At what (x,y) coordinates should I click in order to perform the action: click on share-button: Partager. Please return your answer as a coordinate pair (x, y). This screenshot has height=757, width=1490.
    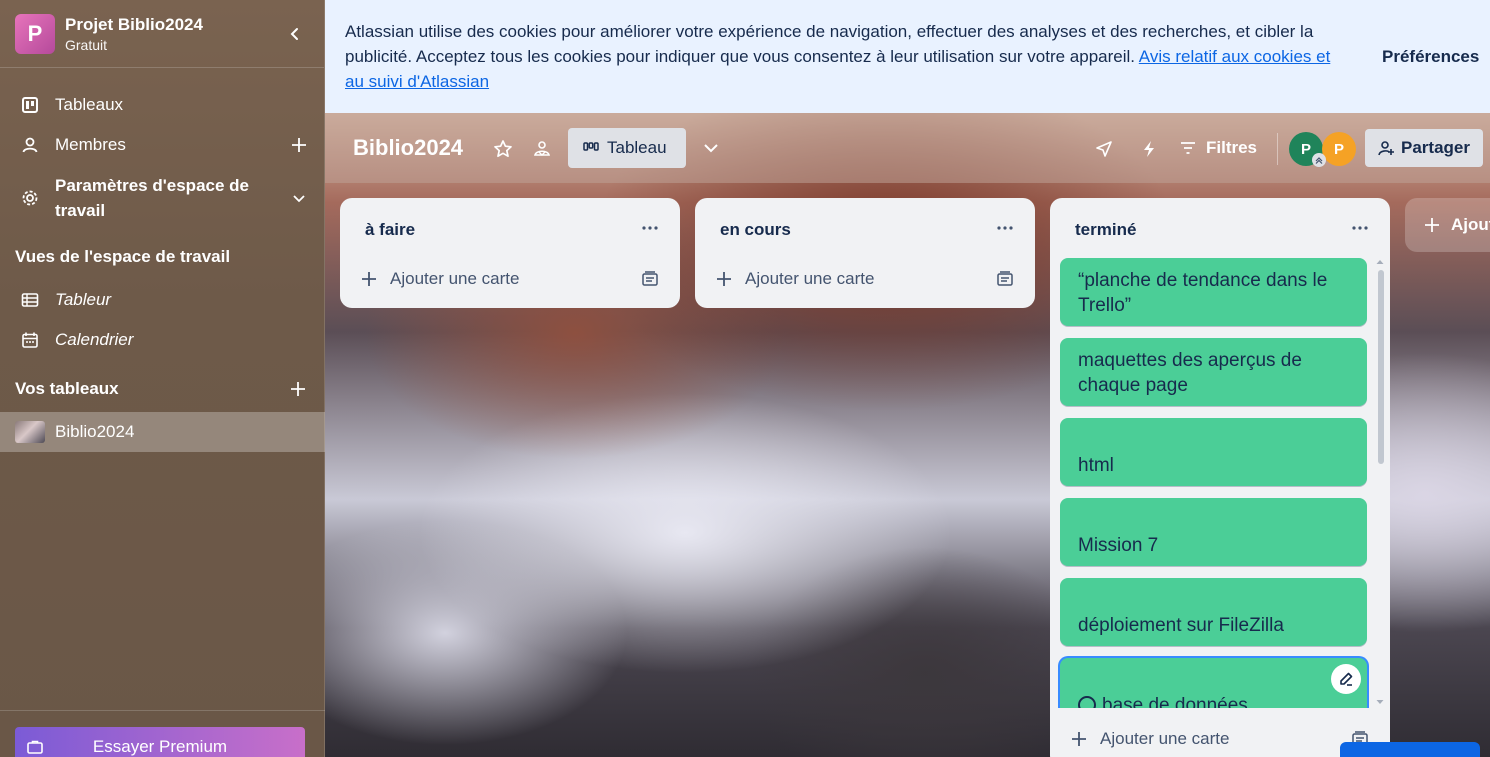
    Looking at the image, I should click on (1424, 148).